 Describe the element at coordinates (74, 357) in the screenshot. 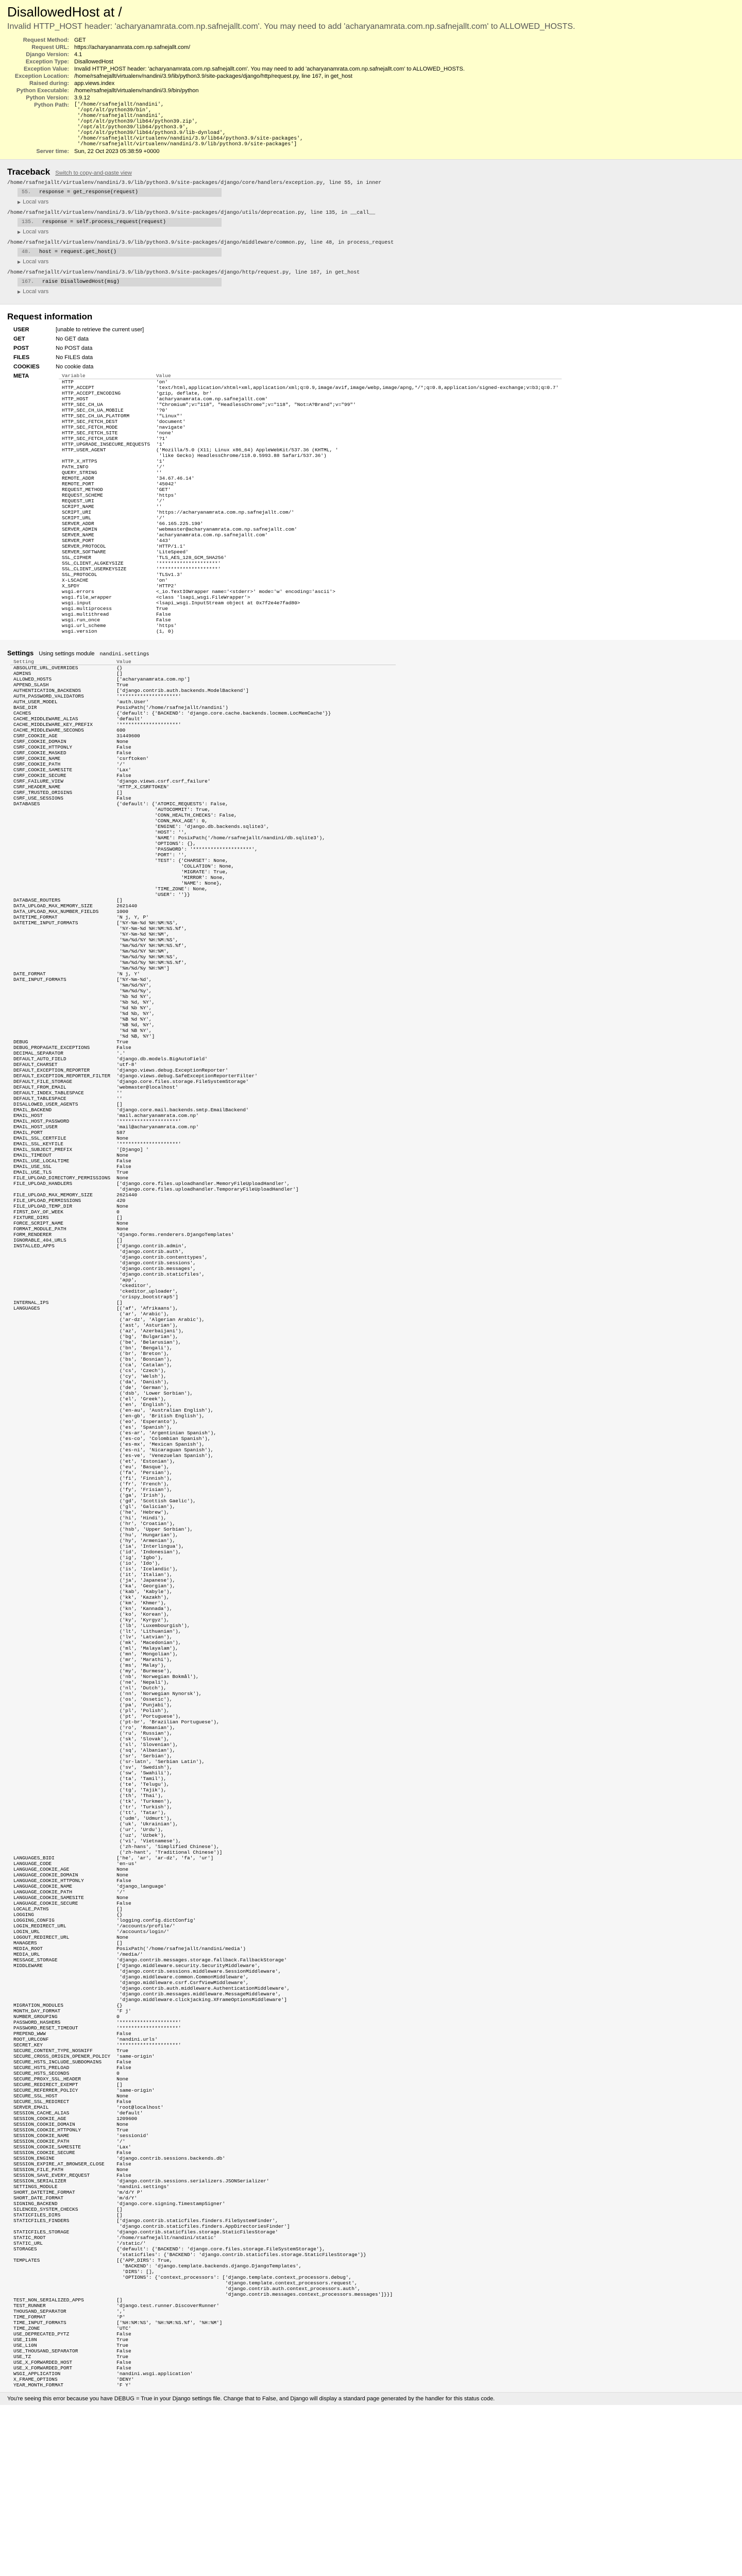

I see `request-value: No FILES data` at that location.